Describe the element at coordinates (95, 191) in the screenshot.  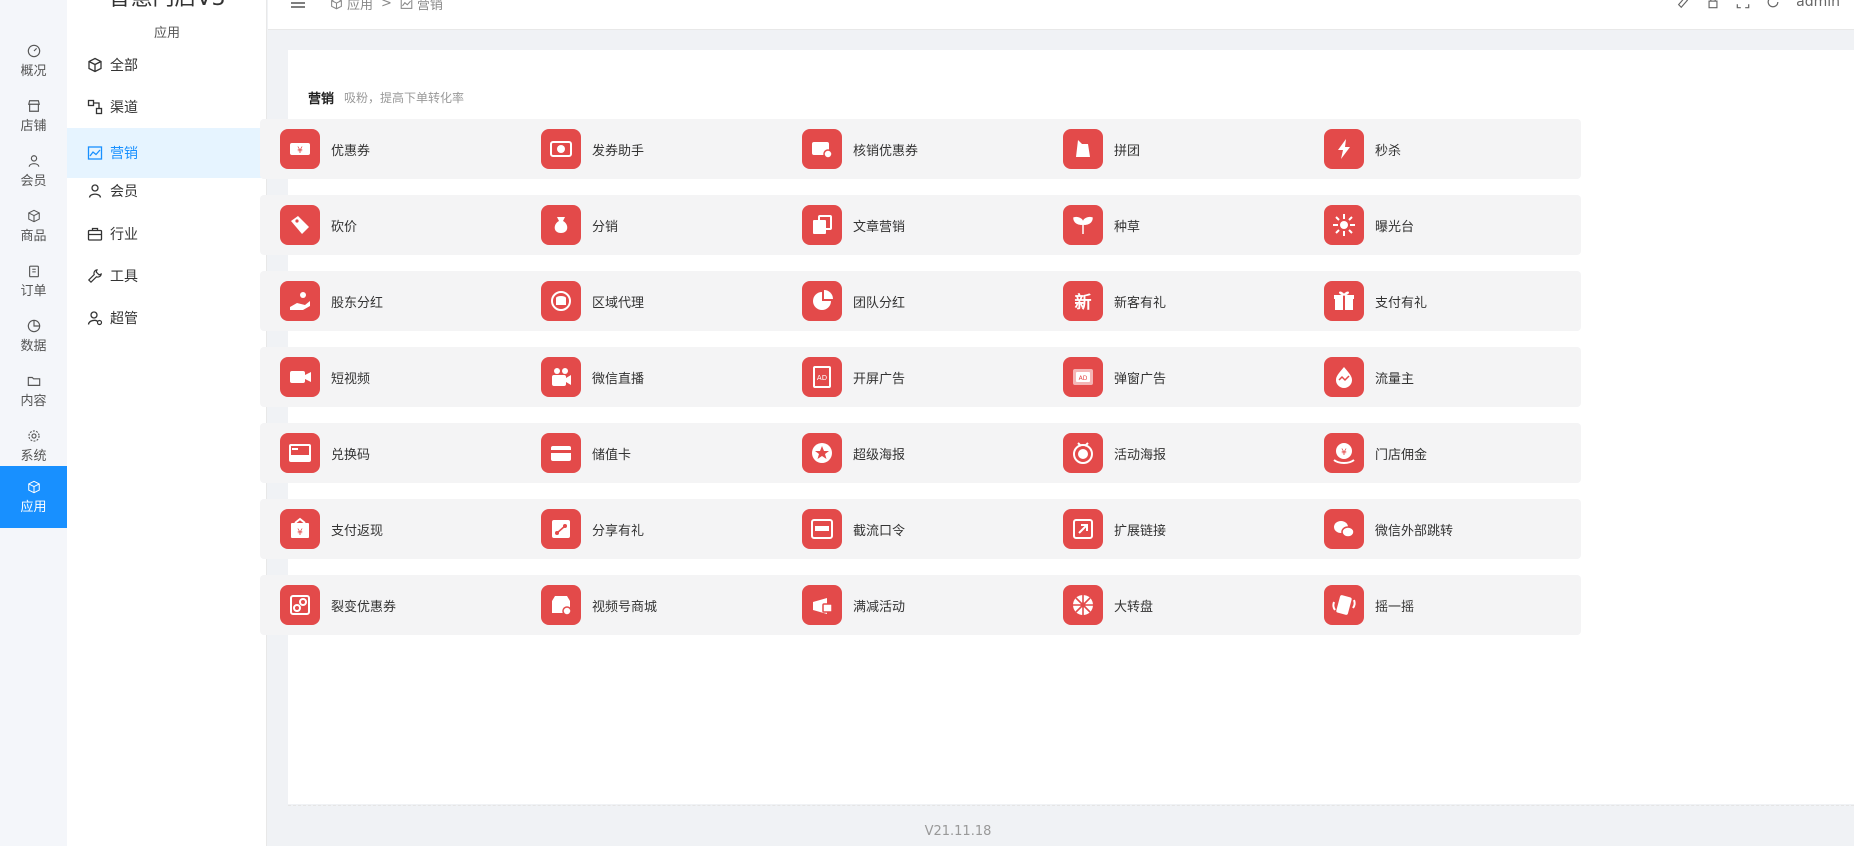
I see `user-icon` at that location.